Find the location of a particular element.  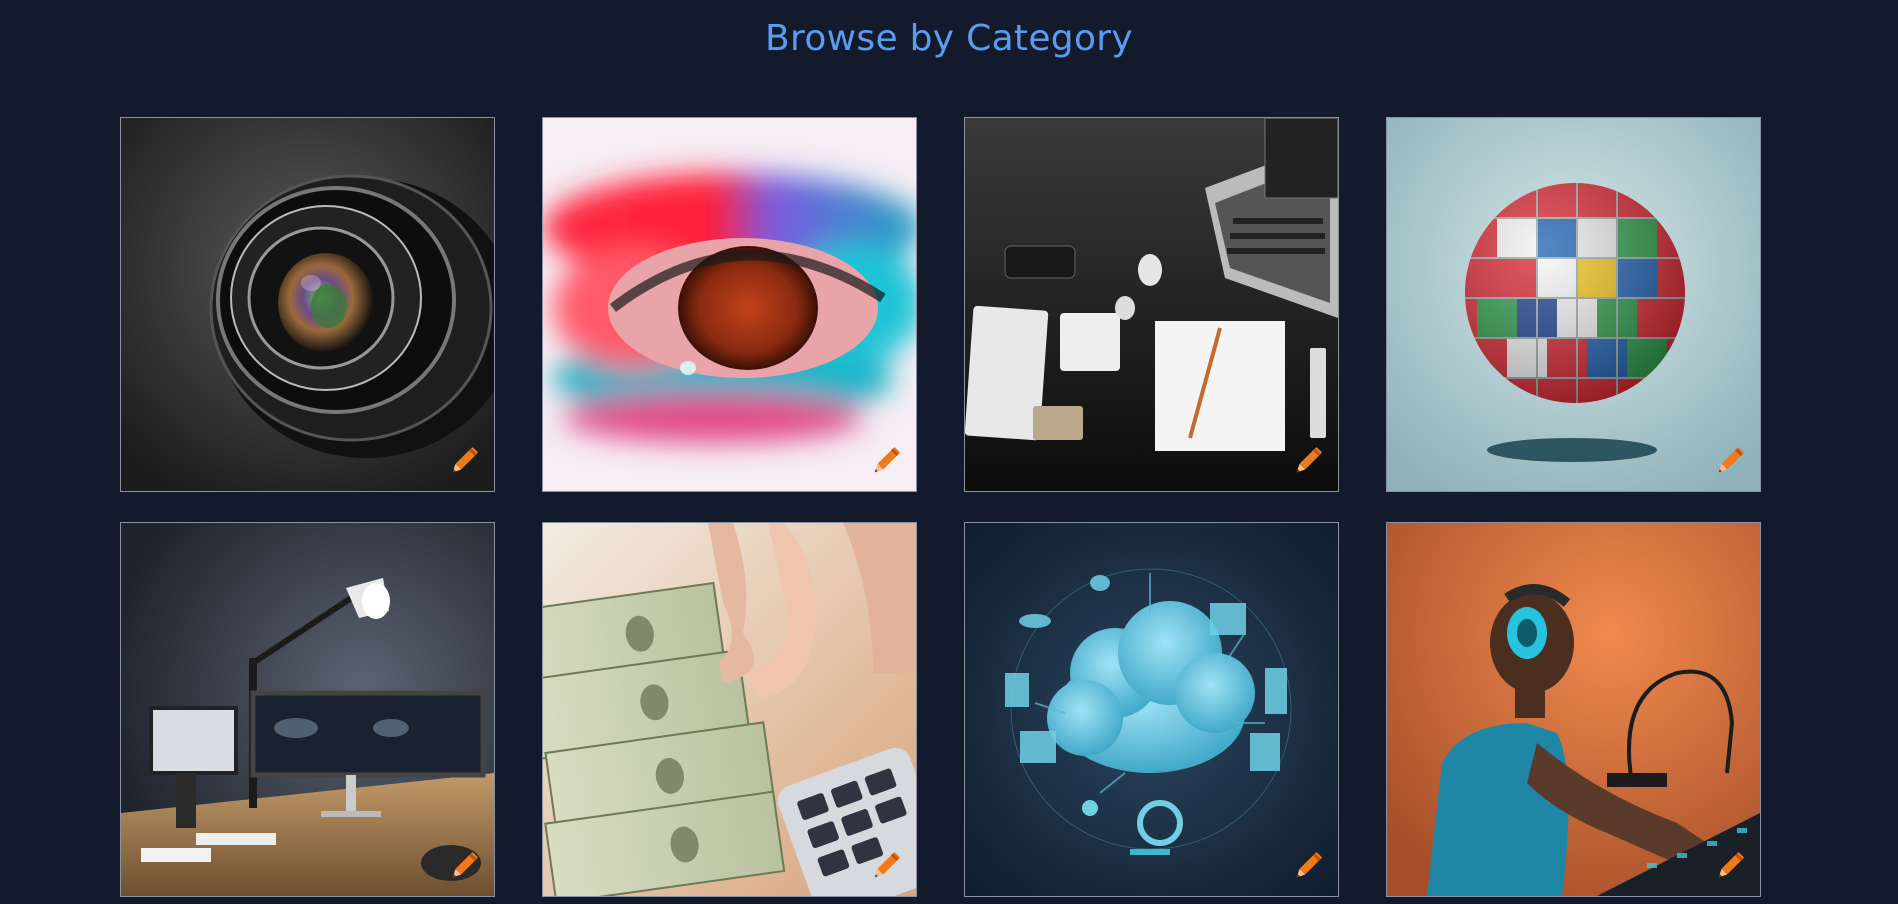

camera-lens-image is located at coordinates (307, 304).